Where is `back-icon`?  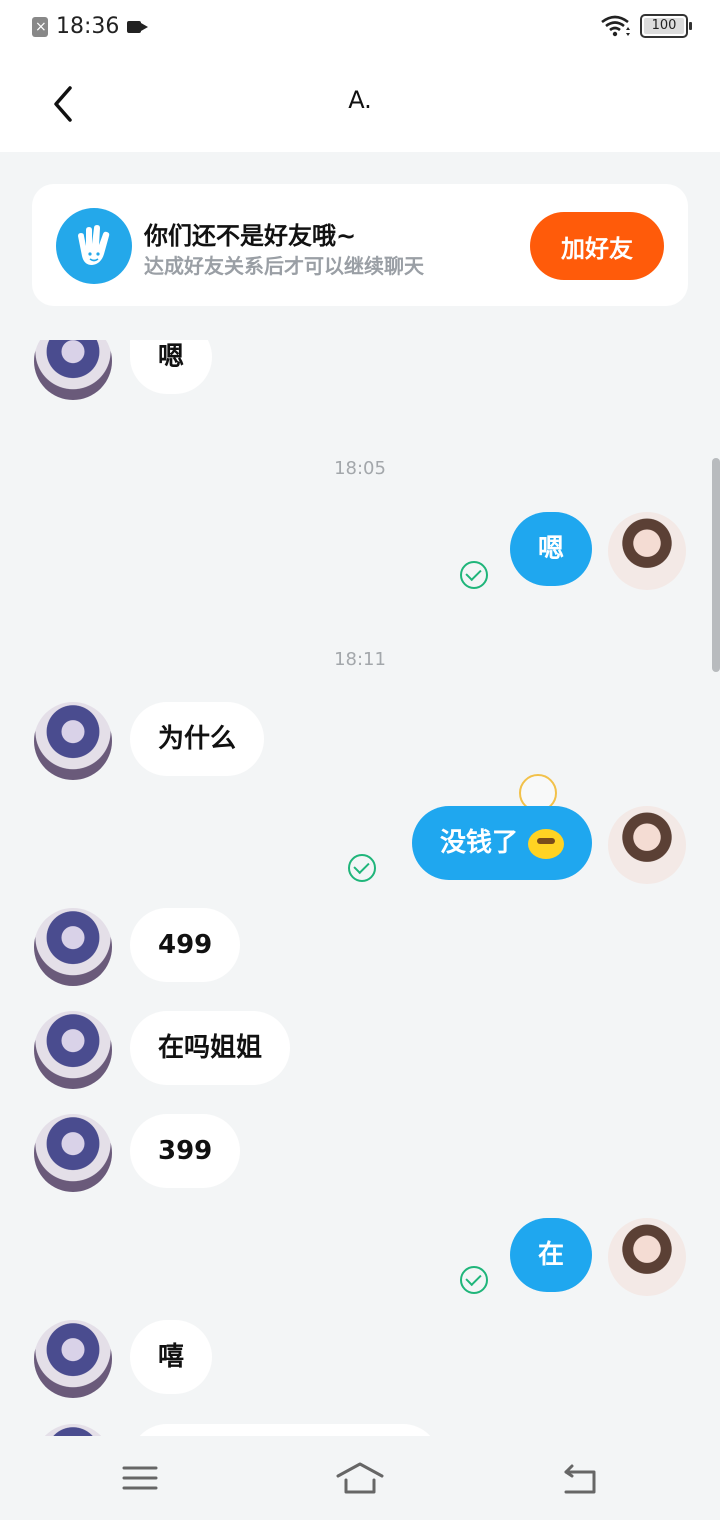 back-icon is located at coordinates (580, 1479).